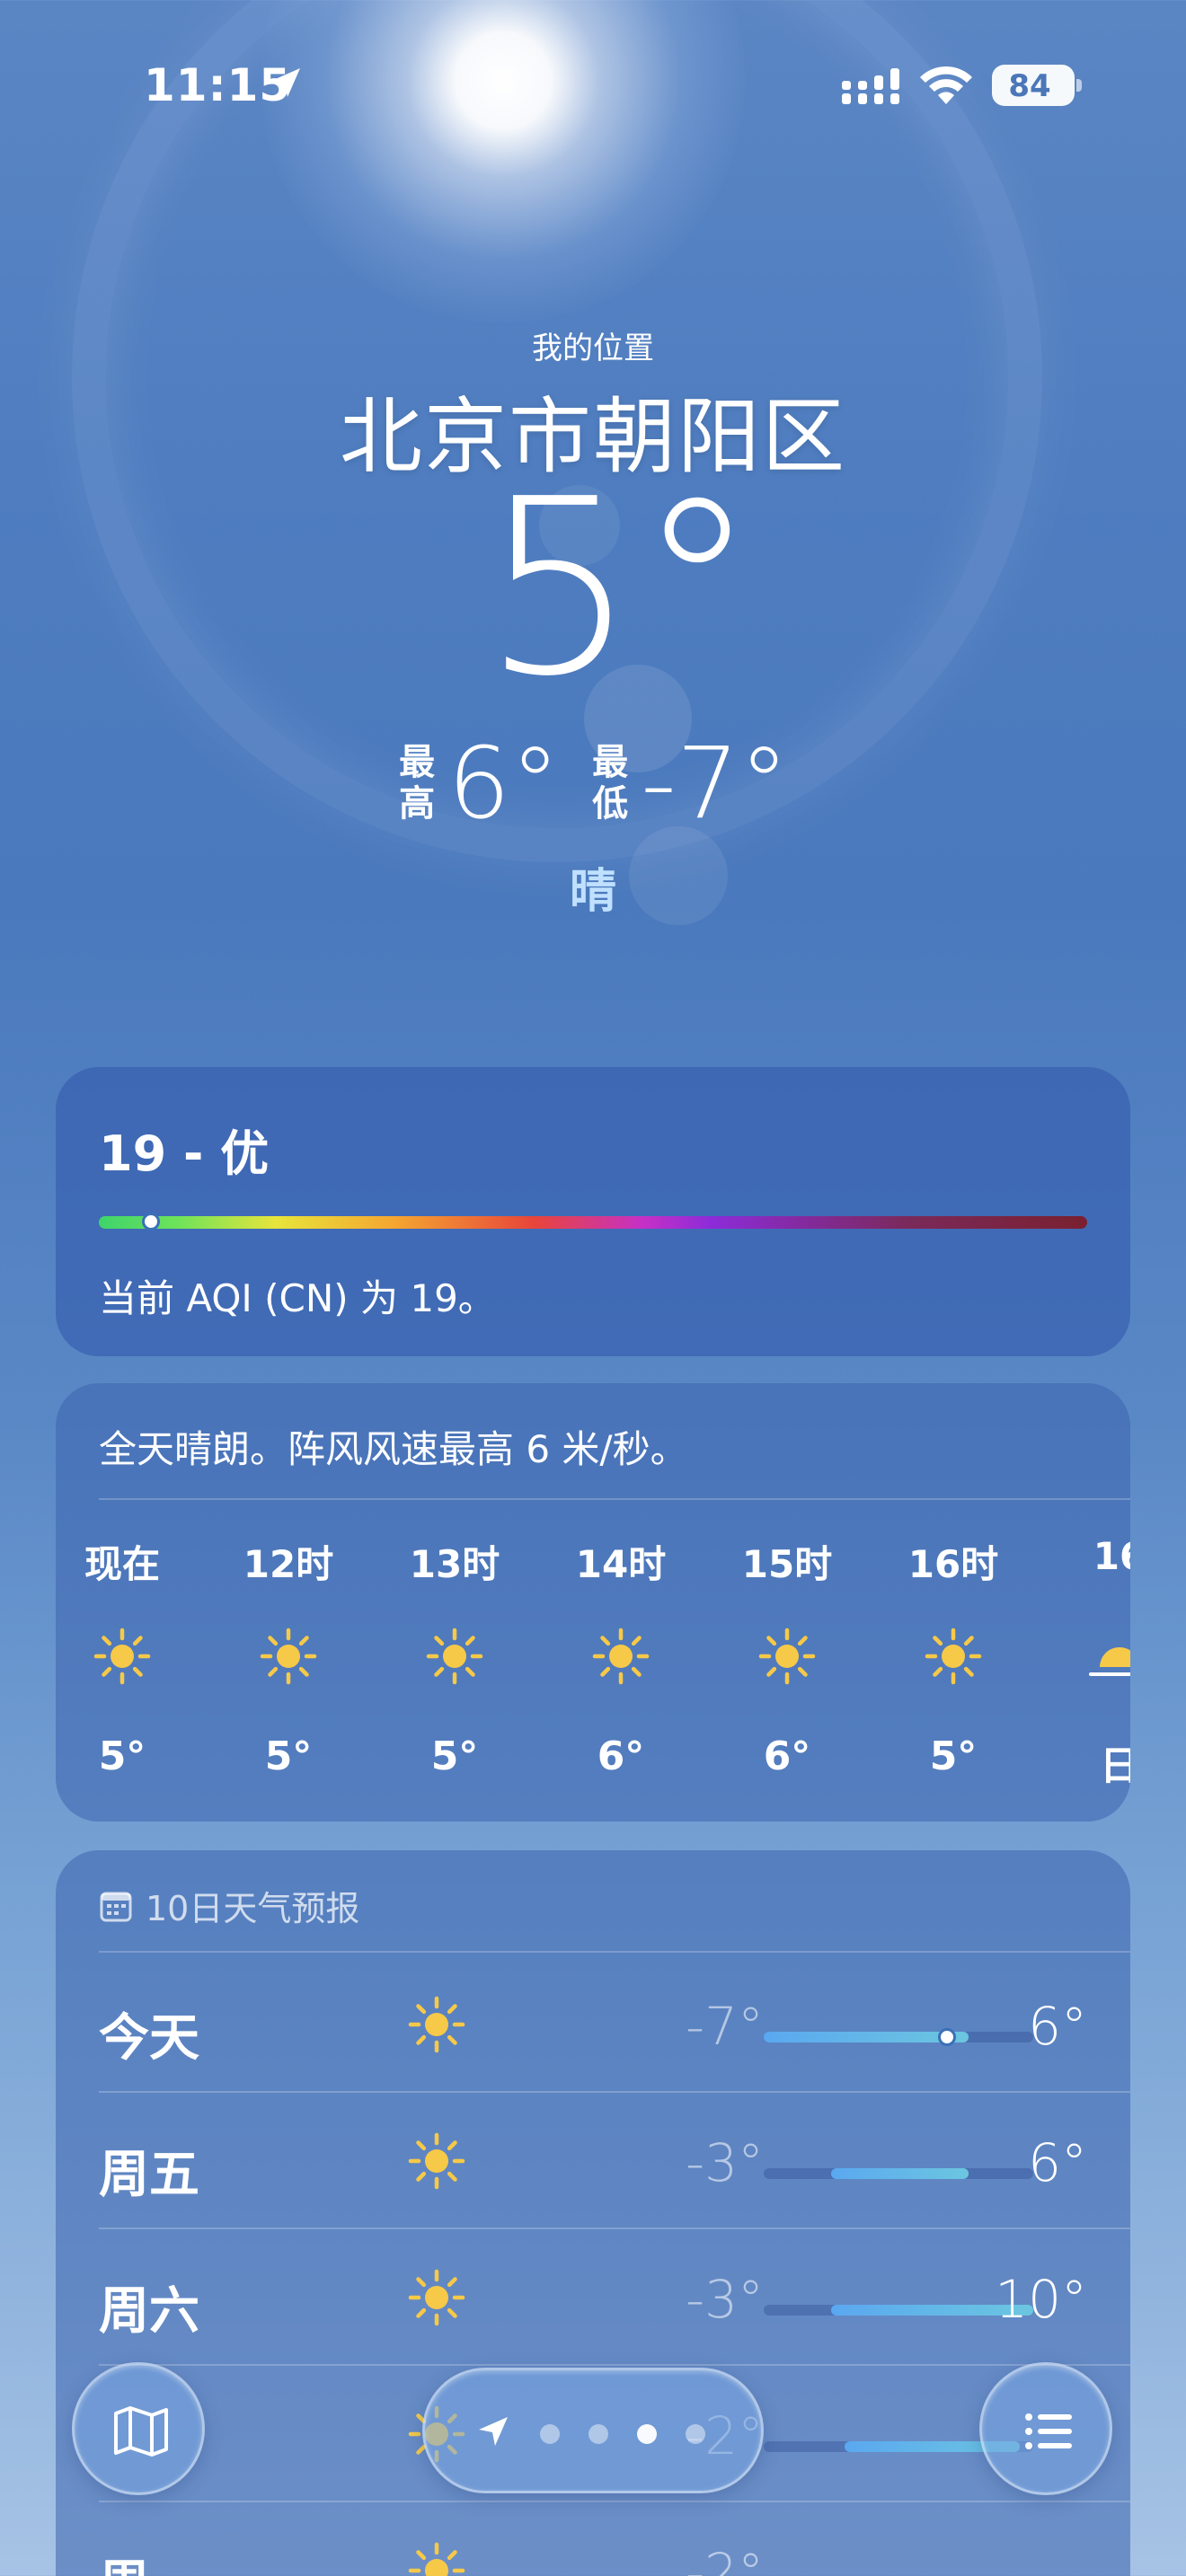 The image size is (1186, 2576). I want to click on hour-column: 13时 5°, so click(455, 1656).